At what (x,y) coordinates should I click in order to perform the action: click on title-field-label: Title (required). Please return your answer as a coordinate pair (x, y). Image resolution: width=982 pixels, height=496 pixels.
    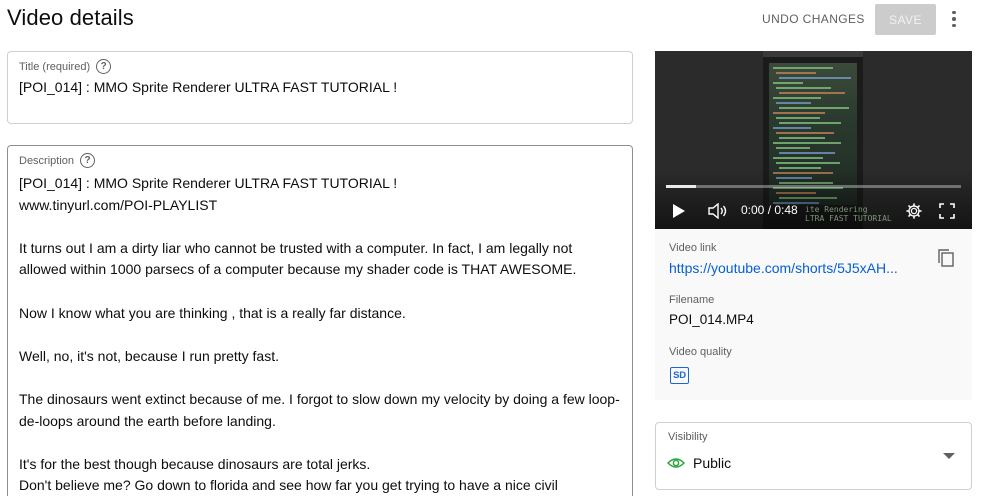
    Looking at the image, I should click on (55, 66).